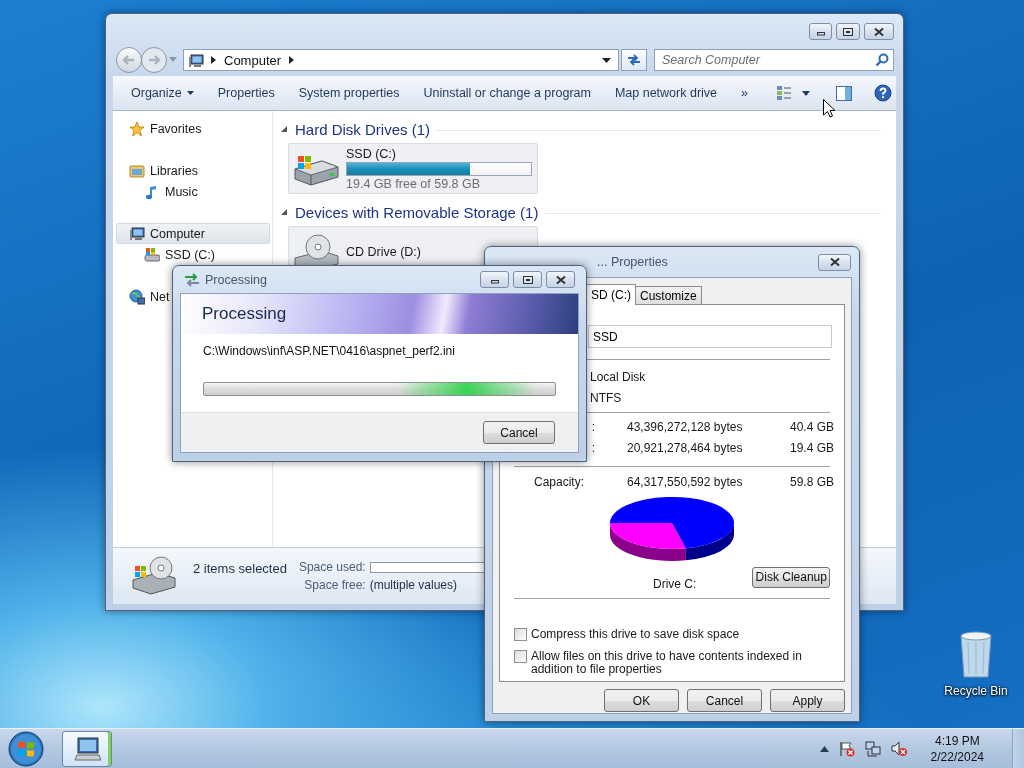 The image size is (1024, 768). I want to click on network-icon, so click(872, 748).